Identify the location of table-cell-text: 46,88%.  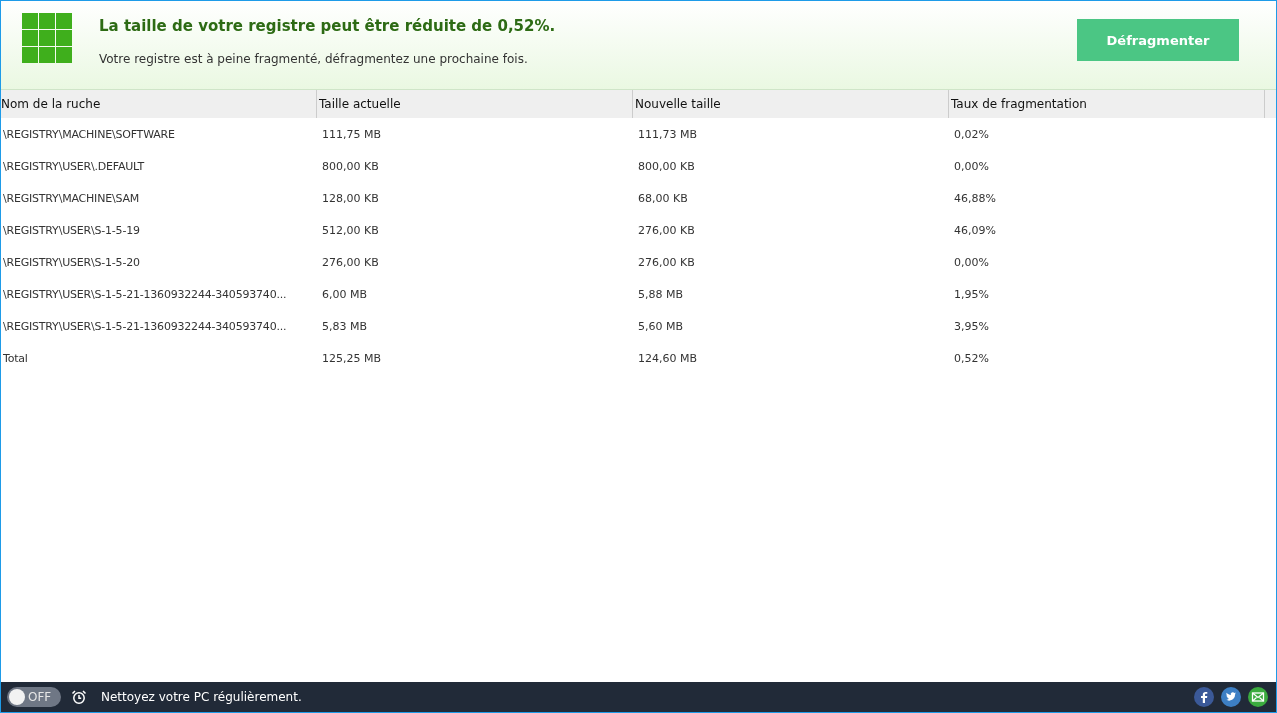
(975, 198).